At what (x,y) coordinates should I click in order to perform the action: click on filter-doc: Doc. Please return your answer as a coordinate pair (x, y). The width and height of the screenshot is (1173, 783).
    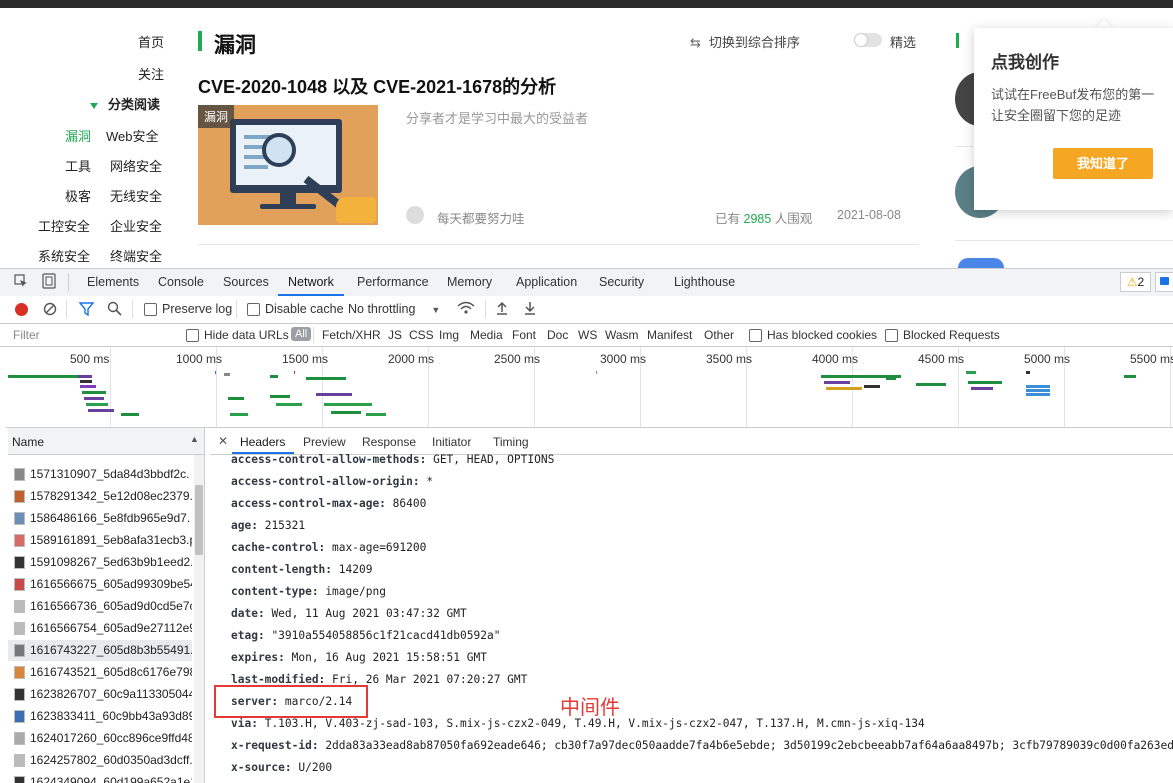
    Looking at the image, I should click on (557, 335).